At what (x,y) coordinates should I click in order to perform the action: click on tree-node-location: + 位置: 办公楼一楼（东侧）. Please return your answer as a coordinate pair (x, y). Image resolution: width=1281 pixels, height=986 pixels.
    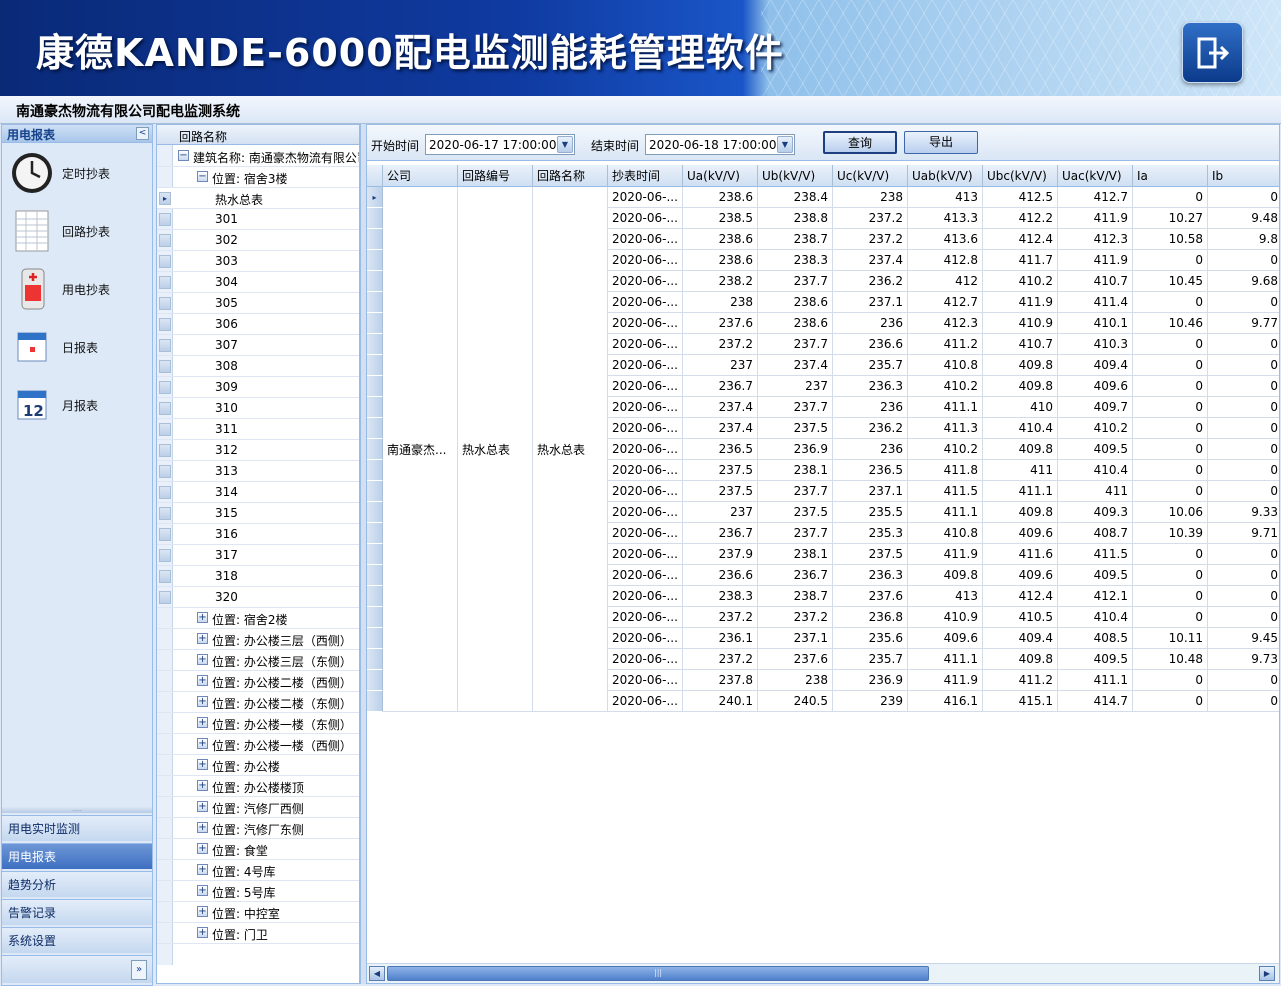
    Looking at the image, I should click on (258, 723).